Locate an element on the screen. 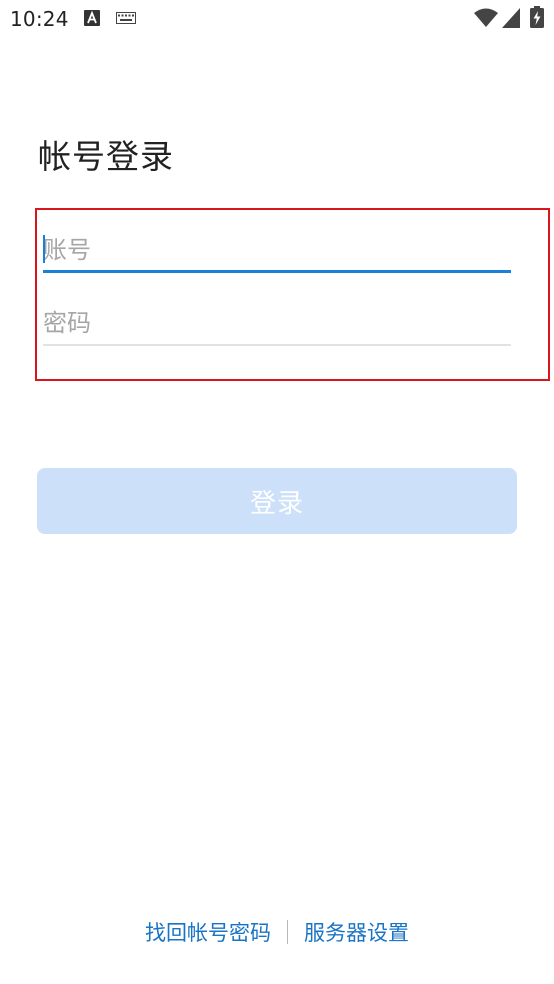 This screenshot has height=984, width=554. recover-account-link: 找回帐号密码 is located at coordinates (208, 932).